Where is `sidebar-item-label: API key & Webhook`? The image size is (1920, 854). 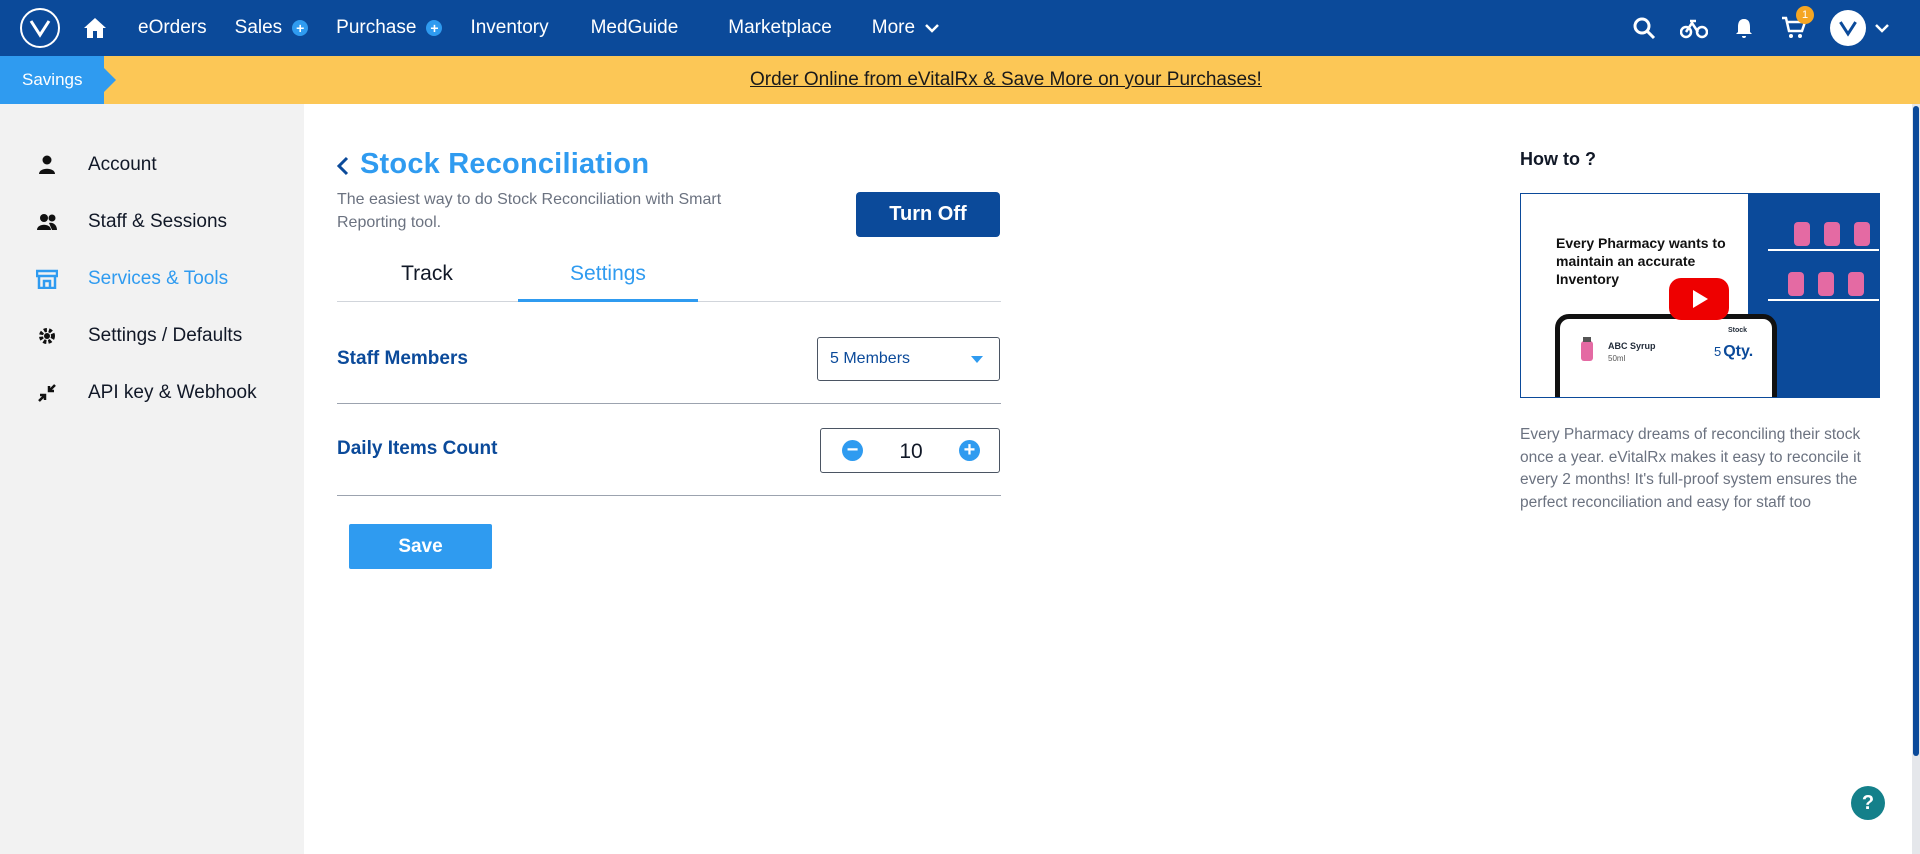 sidebar-item-label: API key & Webhook is located at coordinates (172, 392).